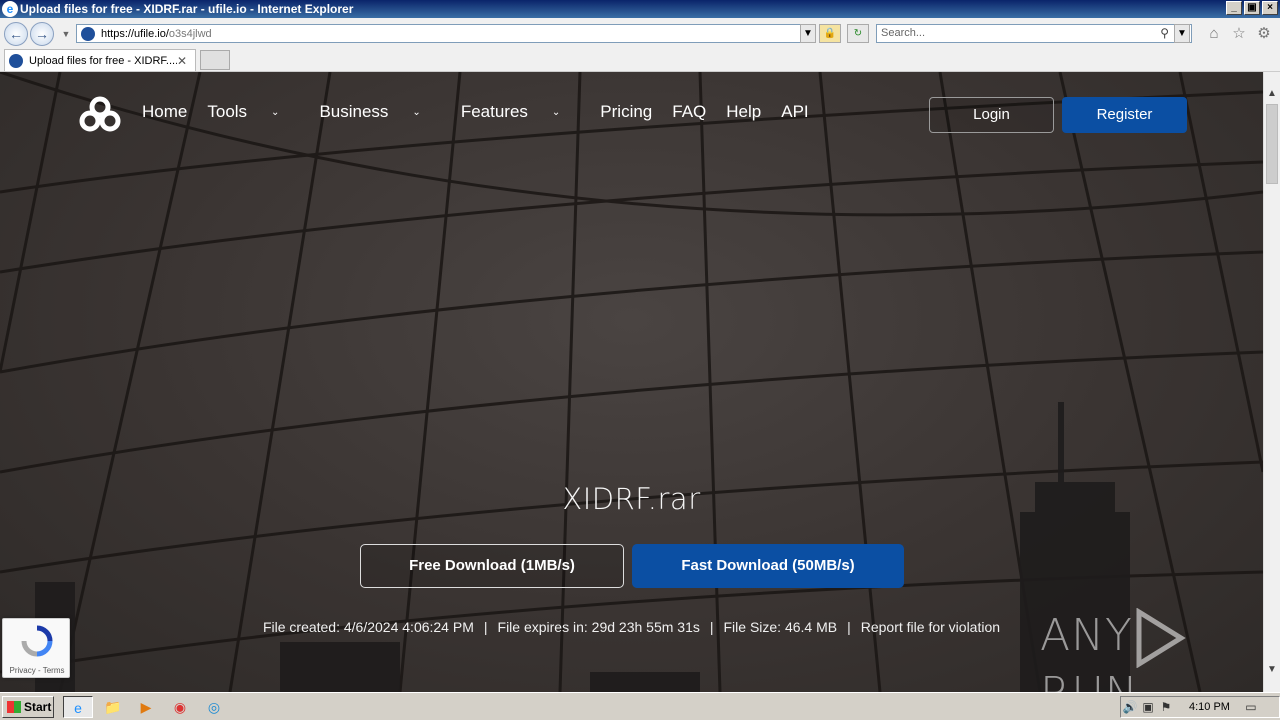  What do you see at coordinates (135, 33) in the screenshot?
I see `url-host: https://ufile.io/` at bounding box center [135, 33].